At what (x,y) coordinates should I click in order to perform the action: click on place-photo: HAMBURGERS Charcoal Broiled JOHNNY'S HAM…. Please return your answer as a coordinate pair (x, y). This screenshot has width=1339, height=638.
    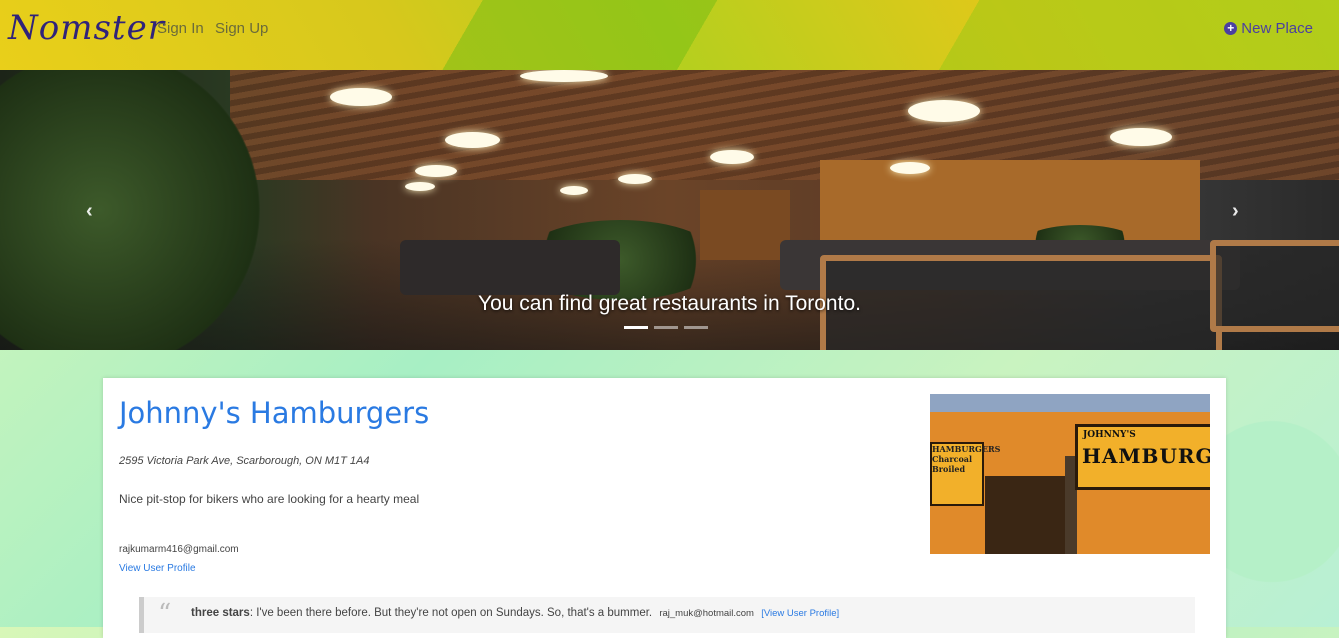
    Looking at the image, I should click on (1070, 474).